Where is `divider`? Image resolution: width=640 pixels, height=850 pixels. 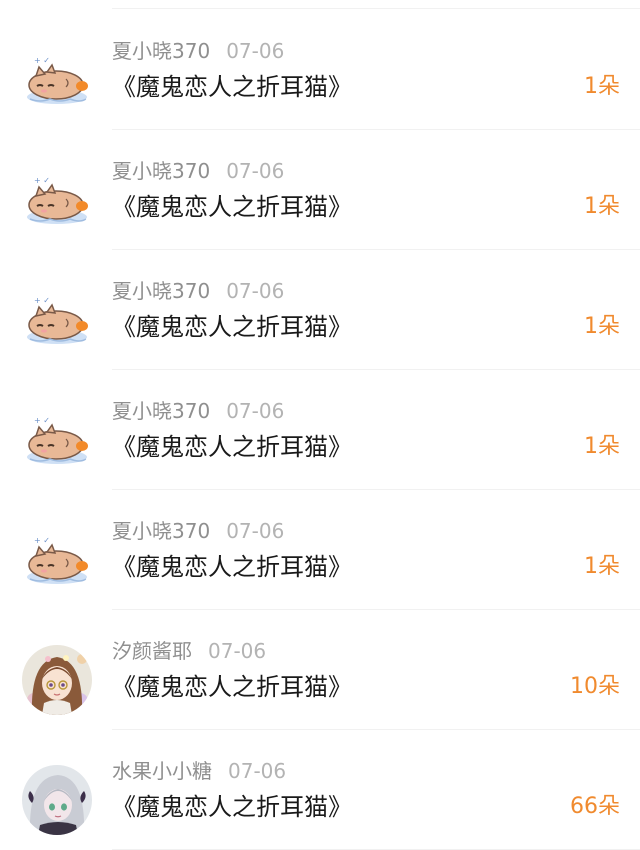
divider is located at coordinates (376, 8).